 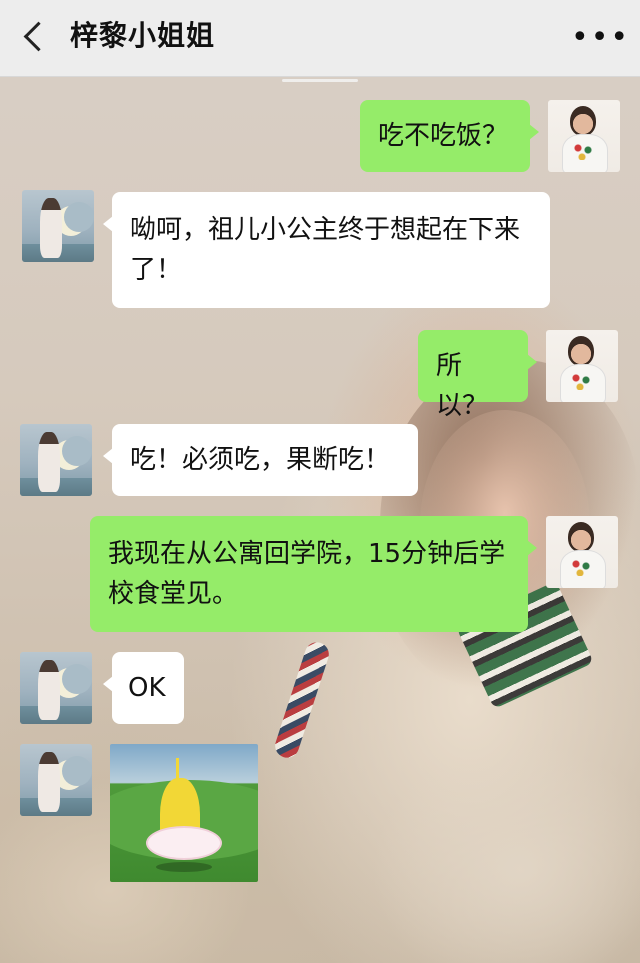 I want to click on message-text: OK, so click(x=147, y=688).